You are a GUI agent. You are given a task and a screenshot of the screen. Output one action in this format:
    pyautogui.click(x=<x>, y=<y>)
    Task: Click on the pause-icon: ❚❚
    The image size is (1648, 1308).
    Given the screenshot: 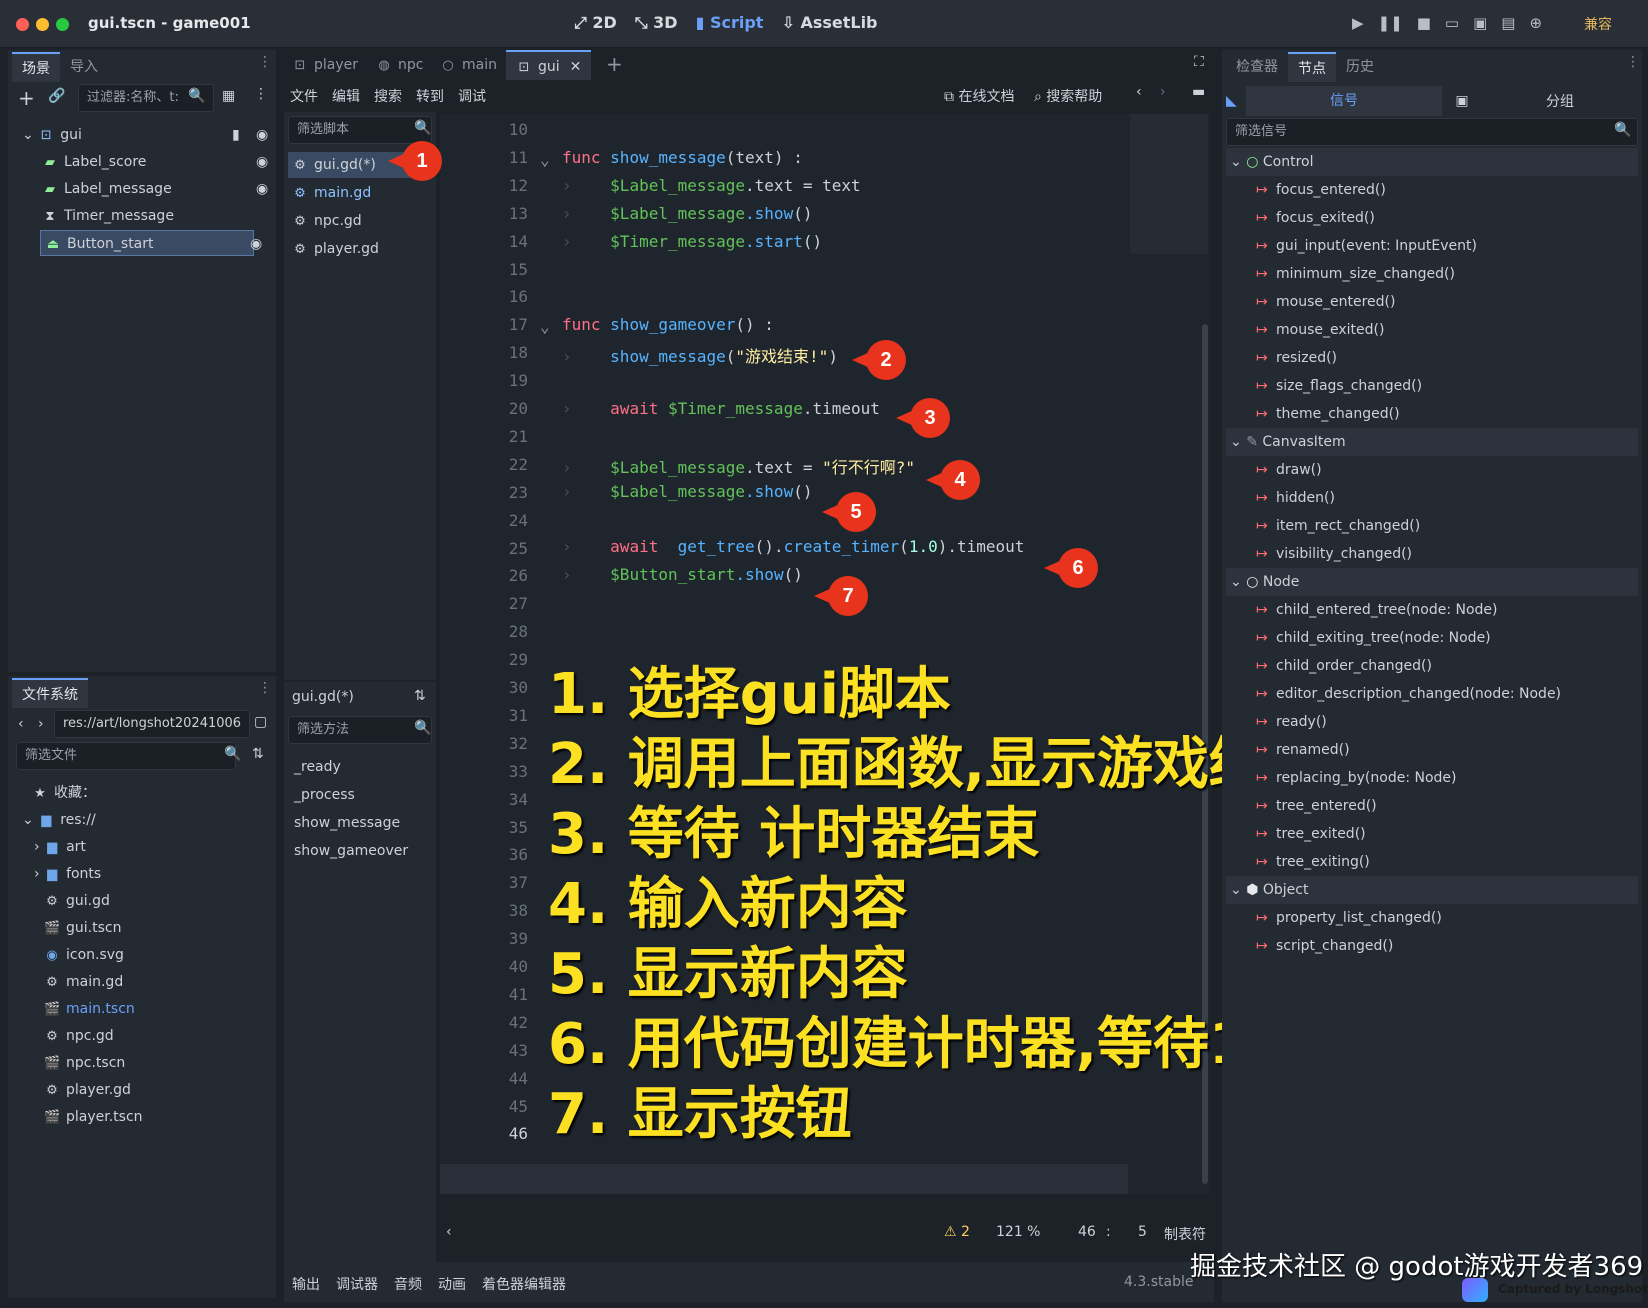 What is the action you would take?
    pyautogui.click(x=1390, y=23)
    